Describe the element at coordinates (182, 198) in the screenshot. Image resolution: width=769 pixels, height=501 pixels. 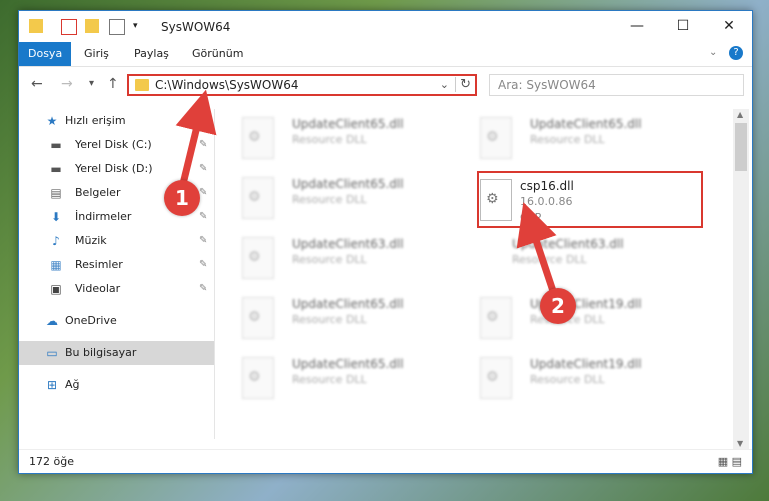
I see `step-1-badge: 1` at that location.